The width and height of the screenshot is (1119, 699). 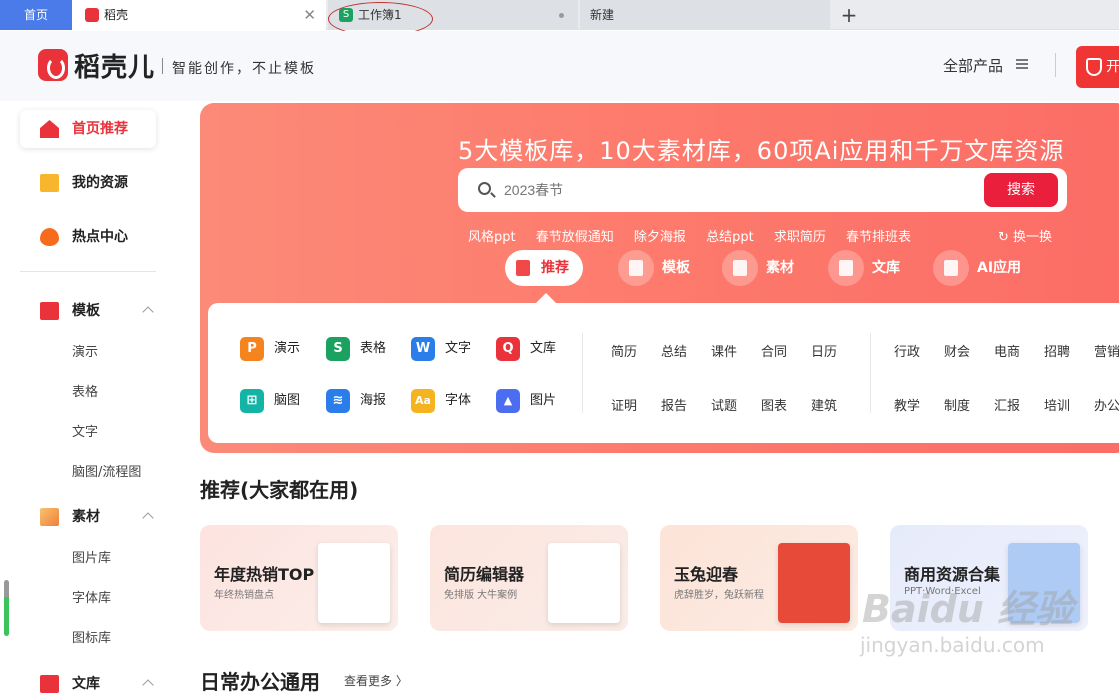 What do you see at coordinates (85, 390) in the screenshot?
I see `sidebar-subitem: 表格` at bounding box center [85, 390].